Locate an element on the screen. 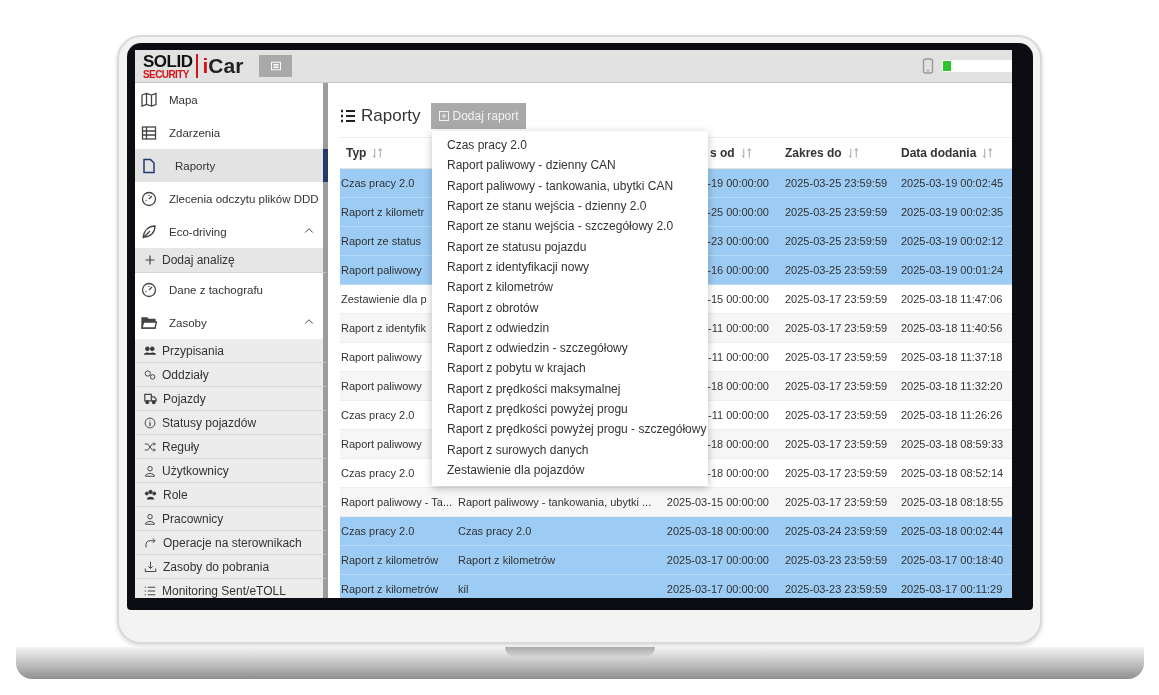  table-cell: 2025-03-24 23:59:59 is located at coordinates (836, 531).